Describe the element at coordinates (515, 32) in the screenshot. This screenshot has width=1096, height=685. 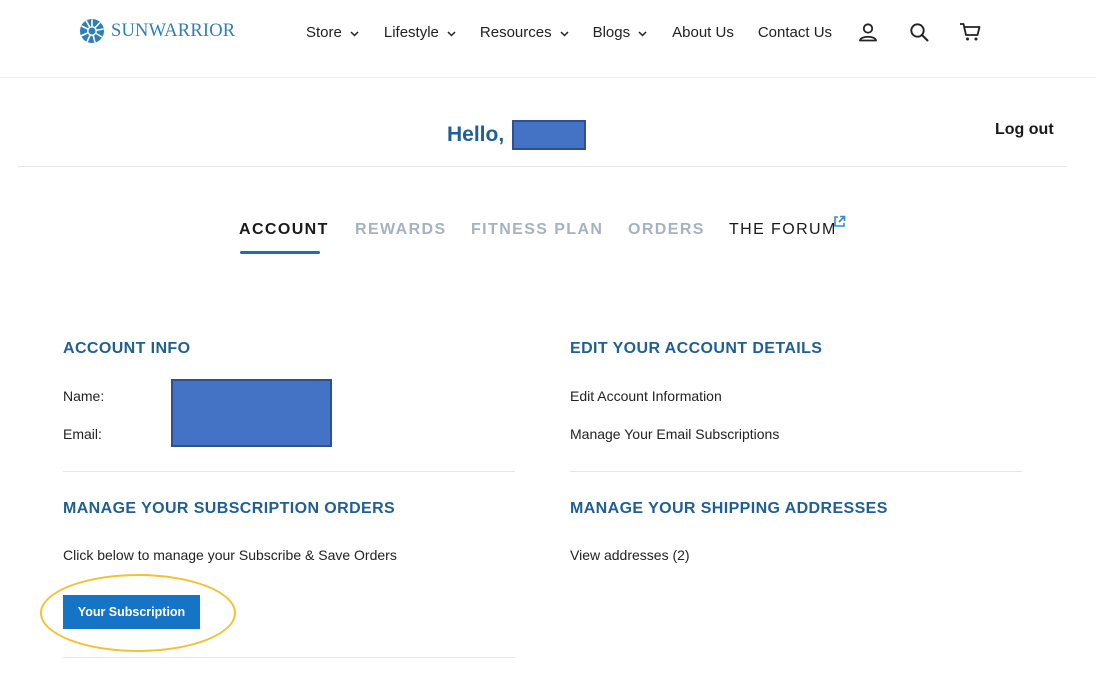
I see `nav-resources-label: Resources` at that location.